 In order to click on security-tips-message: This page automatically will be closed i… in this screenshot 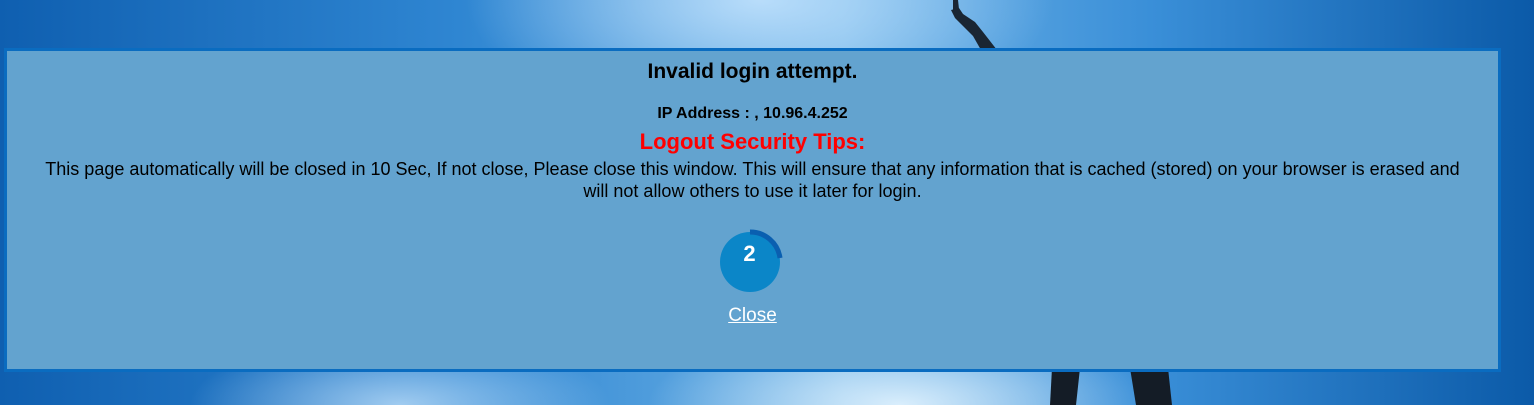, I will do `click(752, 180)`.